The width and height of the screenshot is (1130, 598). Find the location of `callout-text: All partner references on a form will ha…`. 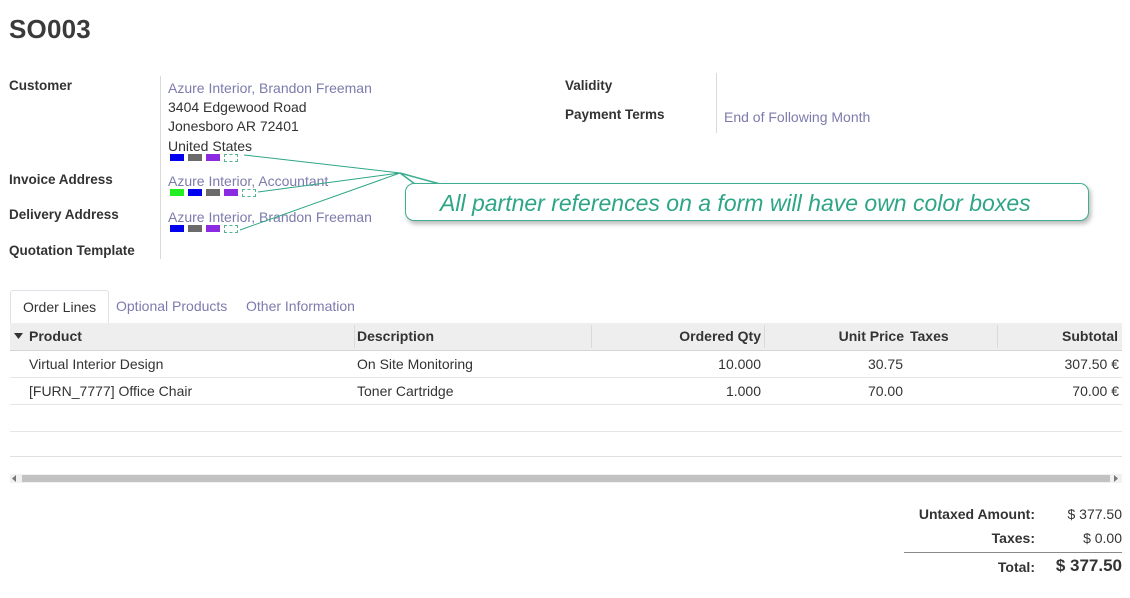

callout-text: All partner references on a form will ha… is located at coordinates (735, 203).